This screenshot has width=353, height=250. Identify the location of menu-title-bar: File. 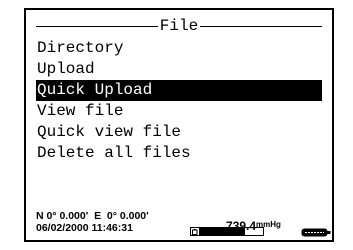
(179, 26).